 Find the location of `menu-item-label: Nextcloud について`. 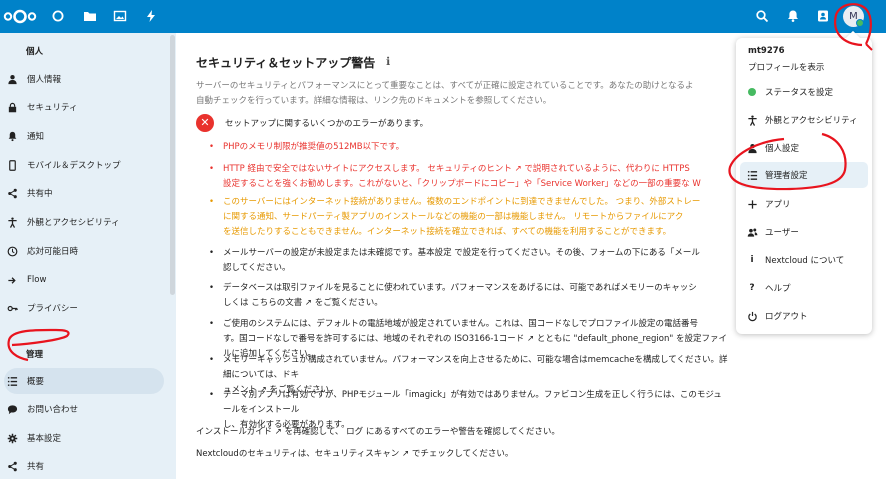

menu-item-label: Nextcloud について is located at coordinates (805, 261).